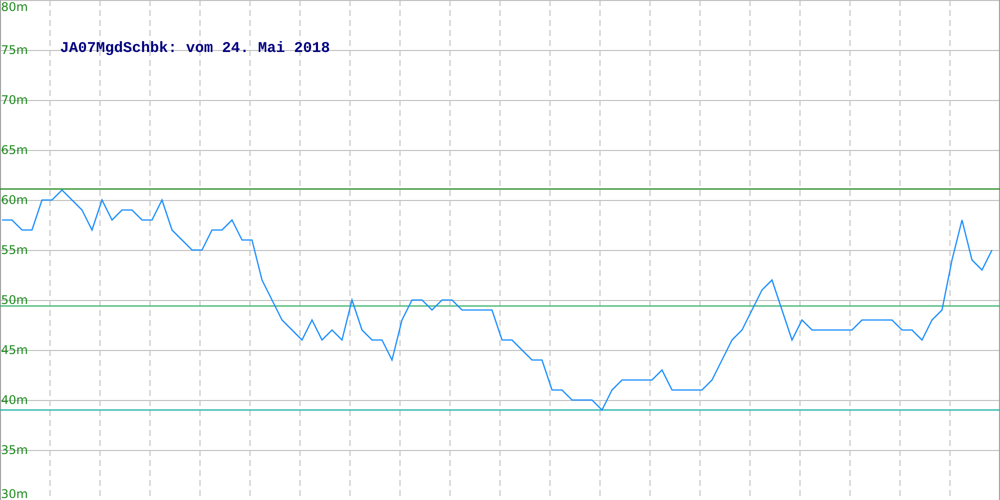 Image resolution: width=1000 pixels, height=500 pixels. Describe the element at coordinates (14, 100) in the screenshot. I see `y-tick-label: 70m` at that location.